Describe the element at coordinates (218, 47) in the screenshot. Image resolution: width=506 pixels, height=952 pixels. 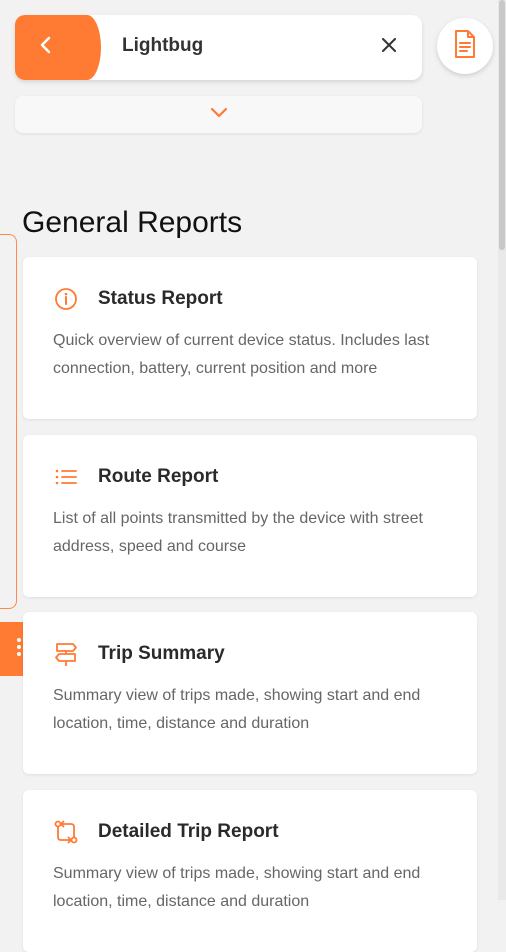
I see `device-header: Lightbug` at that location.